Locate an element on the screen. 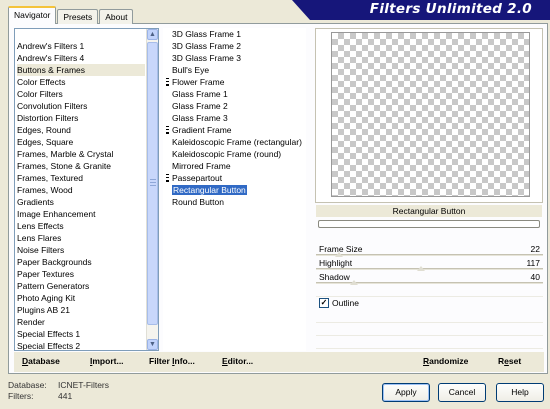 The width and height of the screenshot is (550, 409). category-item: Distortion Filters is located at coordinates (81, 118).